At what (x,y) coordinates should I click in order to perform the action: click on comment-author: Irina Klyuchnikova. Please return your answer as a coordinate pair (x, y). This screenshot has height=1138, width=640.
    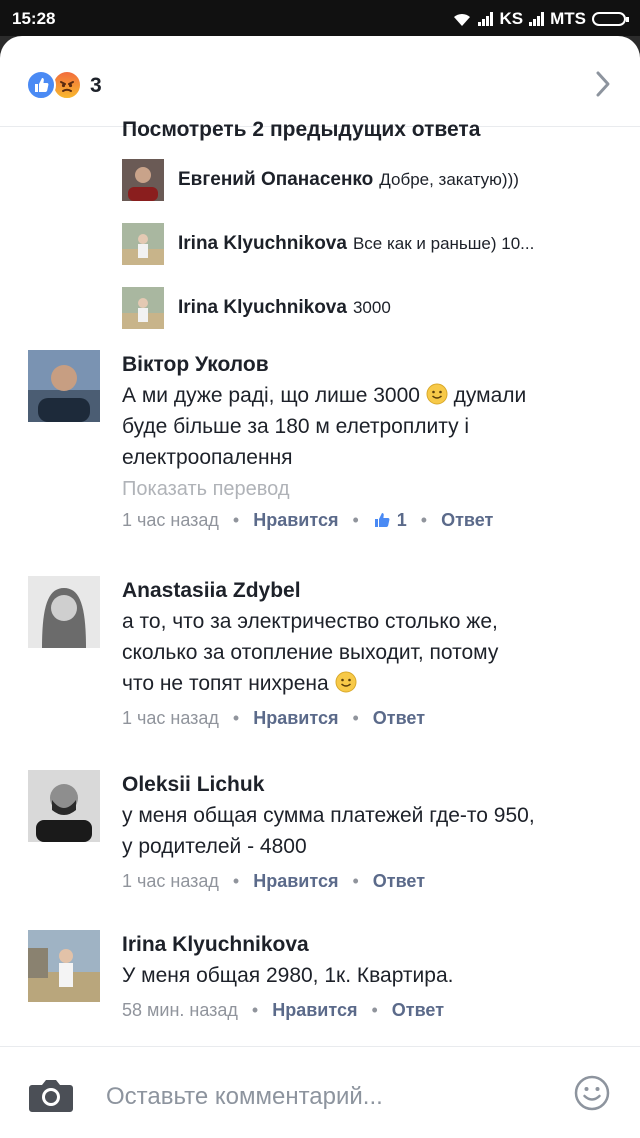
    Looking at the image, I should click on (372, 945).